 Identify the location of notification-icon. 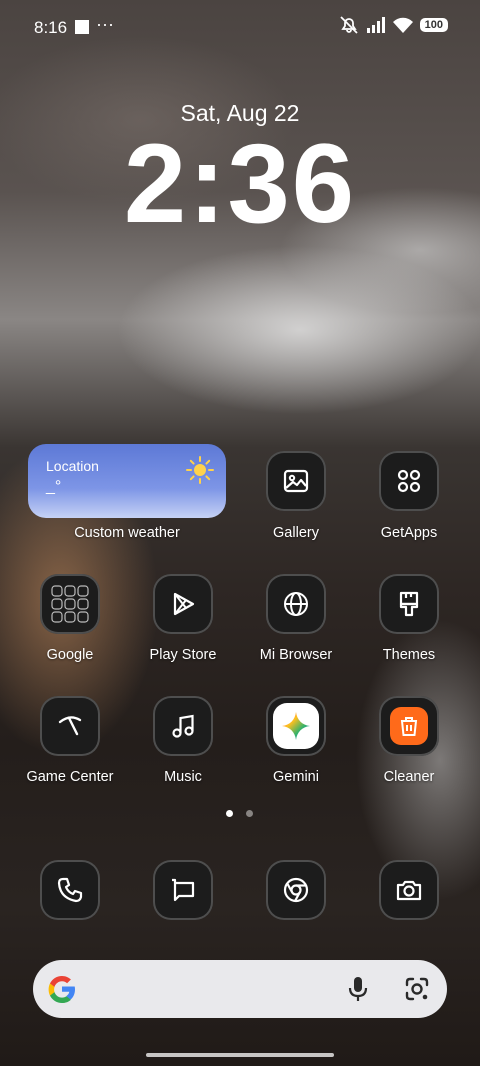
(82, 27).